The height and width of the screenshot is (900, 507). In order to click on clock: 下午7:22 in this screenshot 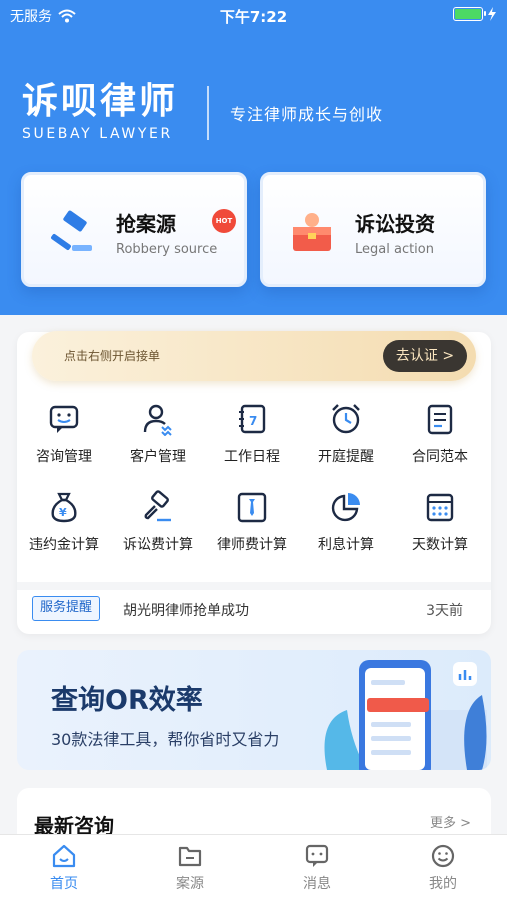, I will do `click(253, 17)`.